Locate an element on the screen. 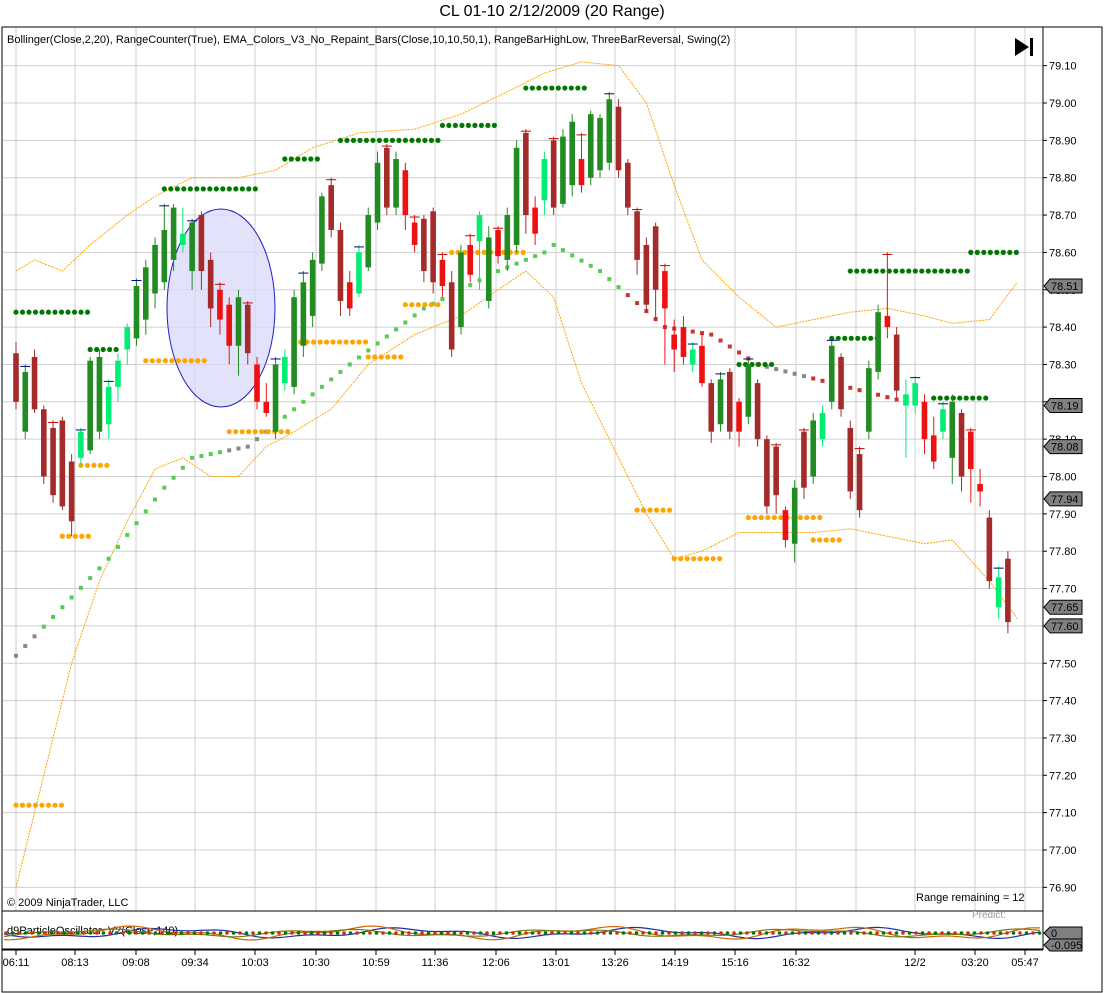  range-remaining-label: Range remaining = 12 is located at coordinates (970, 898).